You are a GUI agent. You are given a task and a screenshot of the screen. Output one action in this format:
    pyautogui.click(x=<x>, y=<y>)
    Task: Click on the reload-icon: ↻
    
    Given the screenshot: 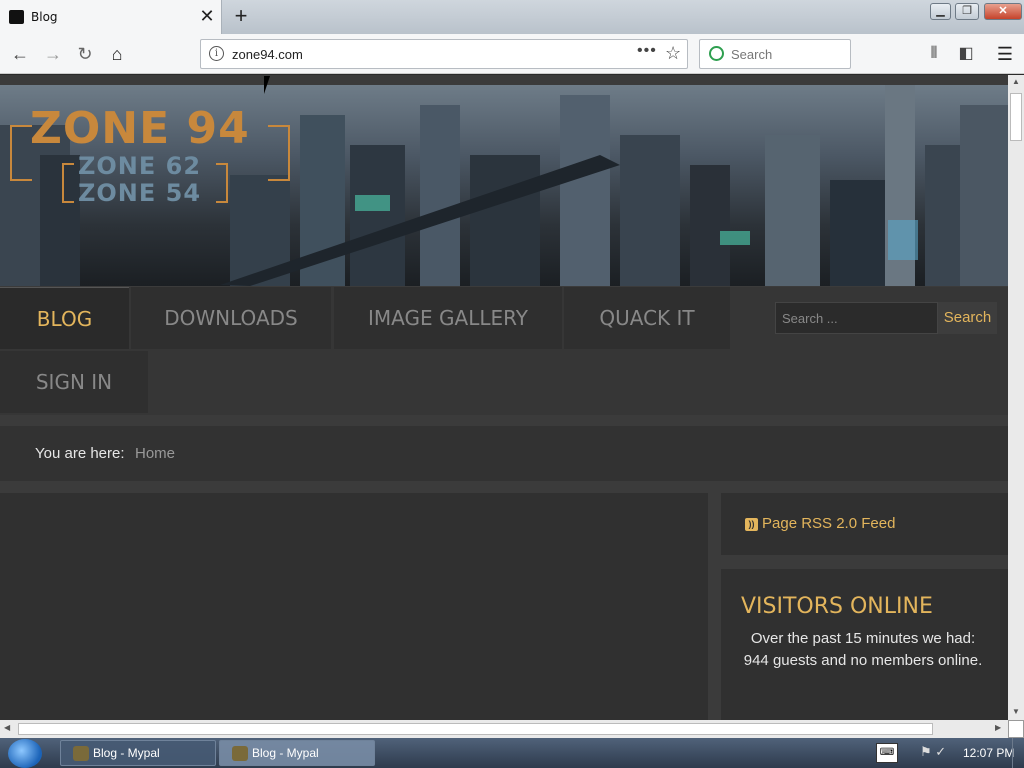 What is the action you would take?
    pyautogui.click(x=85, y=54)
    